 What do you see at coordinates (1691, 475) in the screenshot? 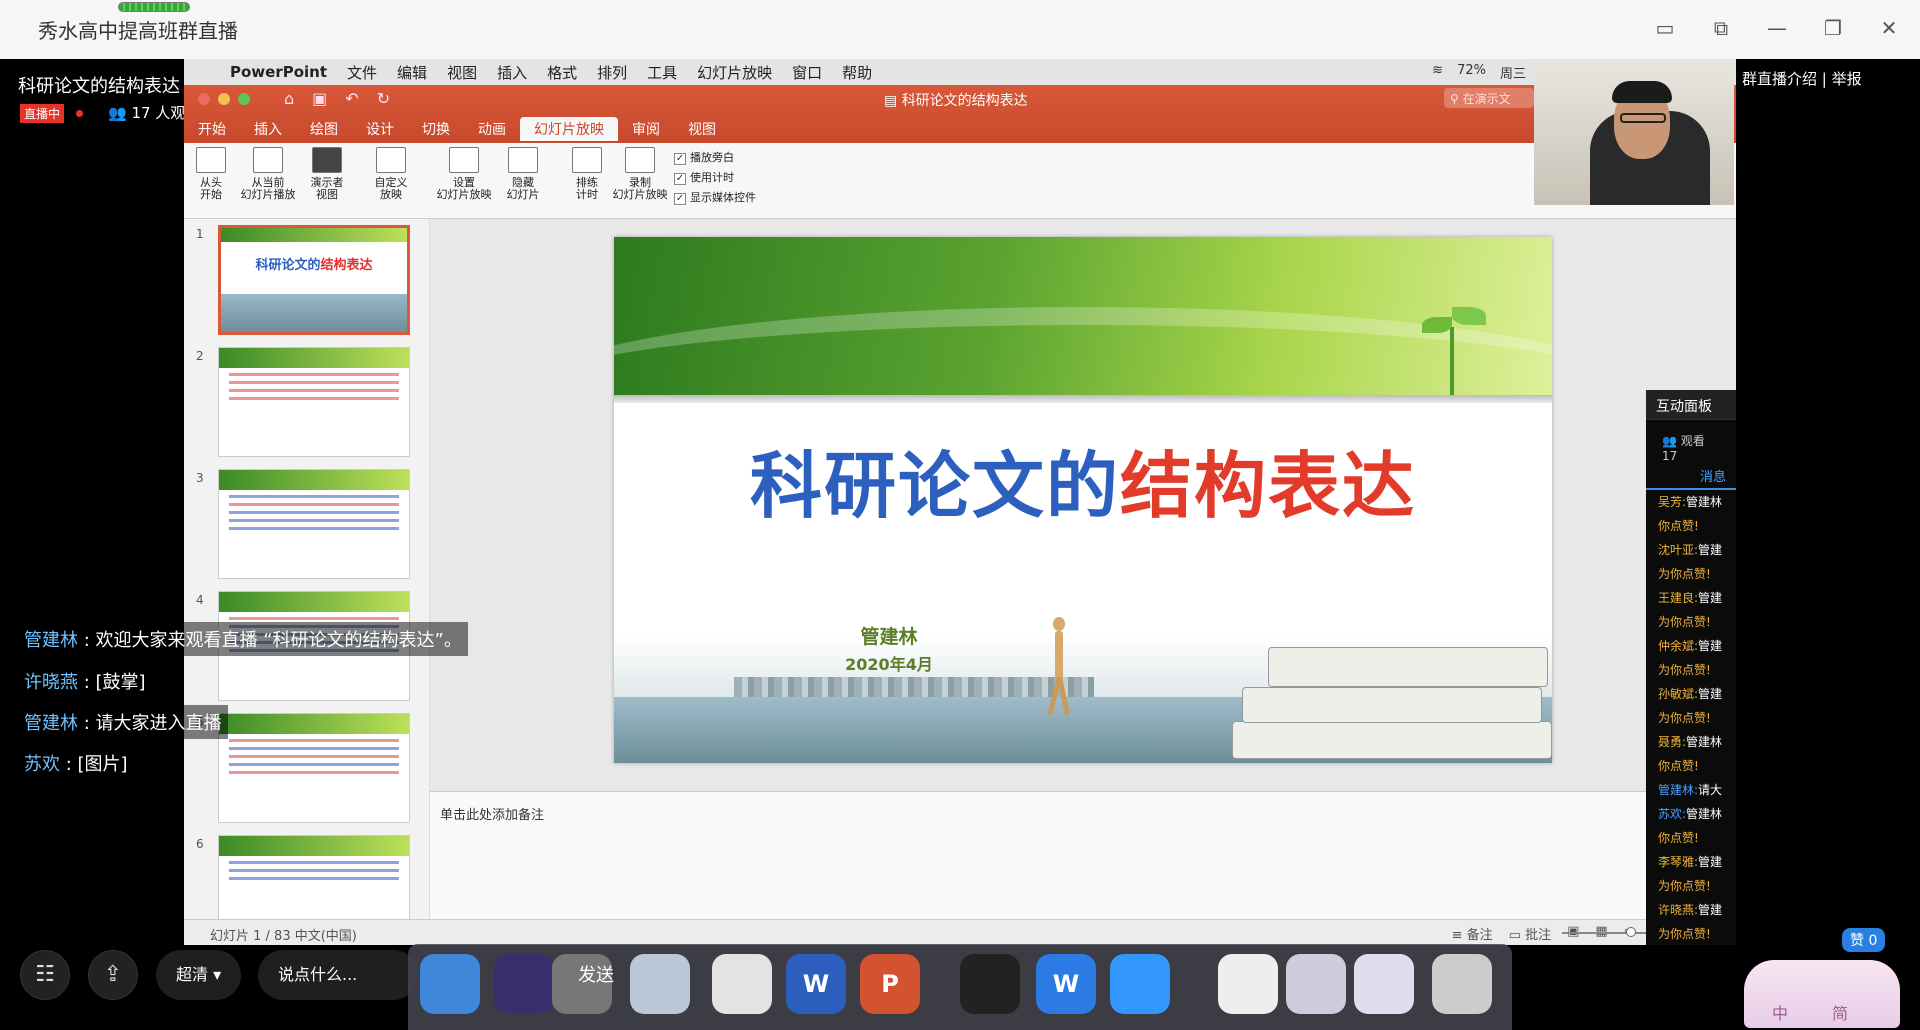
I see `tab-messages: 消息` at bounding box center [1691, 475].